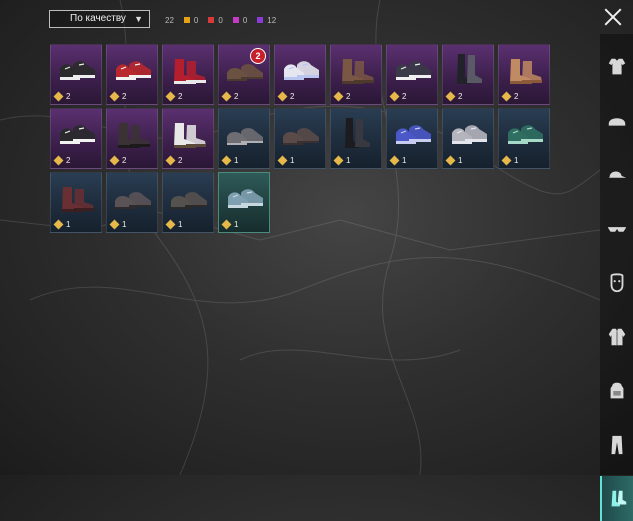 This screenshot has height=521, width=633. Describe the element at coordinates (616, 228) in the screenshot. I see `category-glasses` at that location.